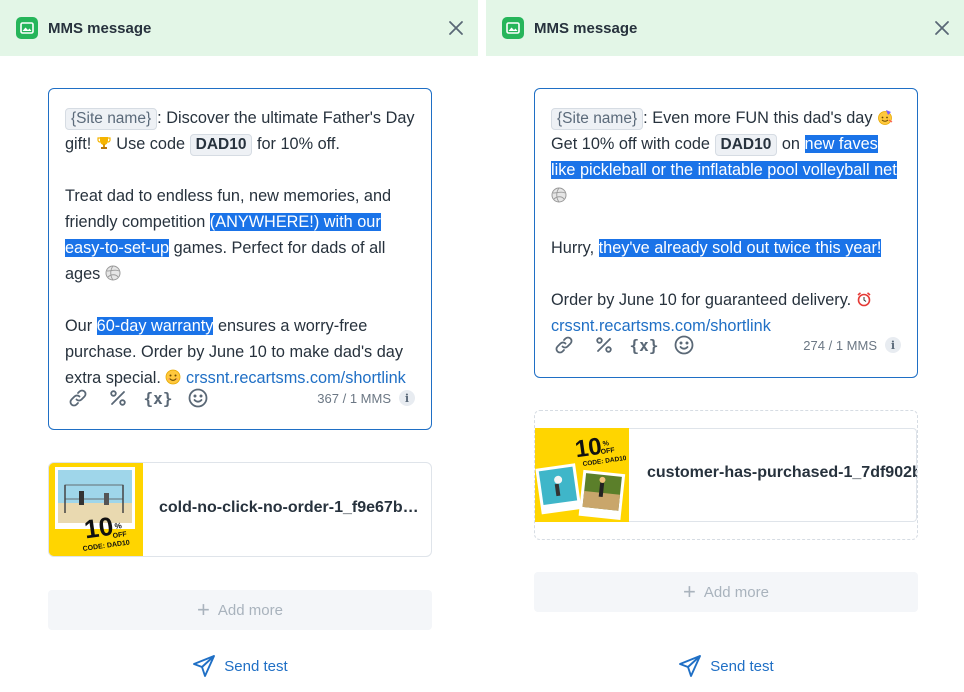 Image resolution: width=964 pixels, height=692 pixels. I want to click on svg-text: 10, so click(98, 528).